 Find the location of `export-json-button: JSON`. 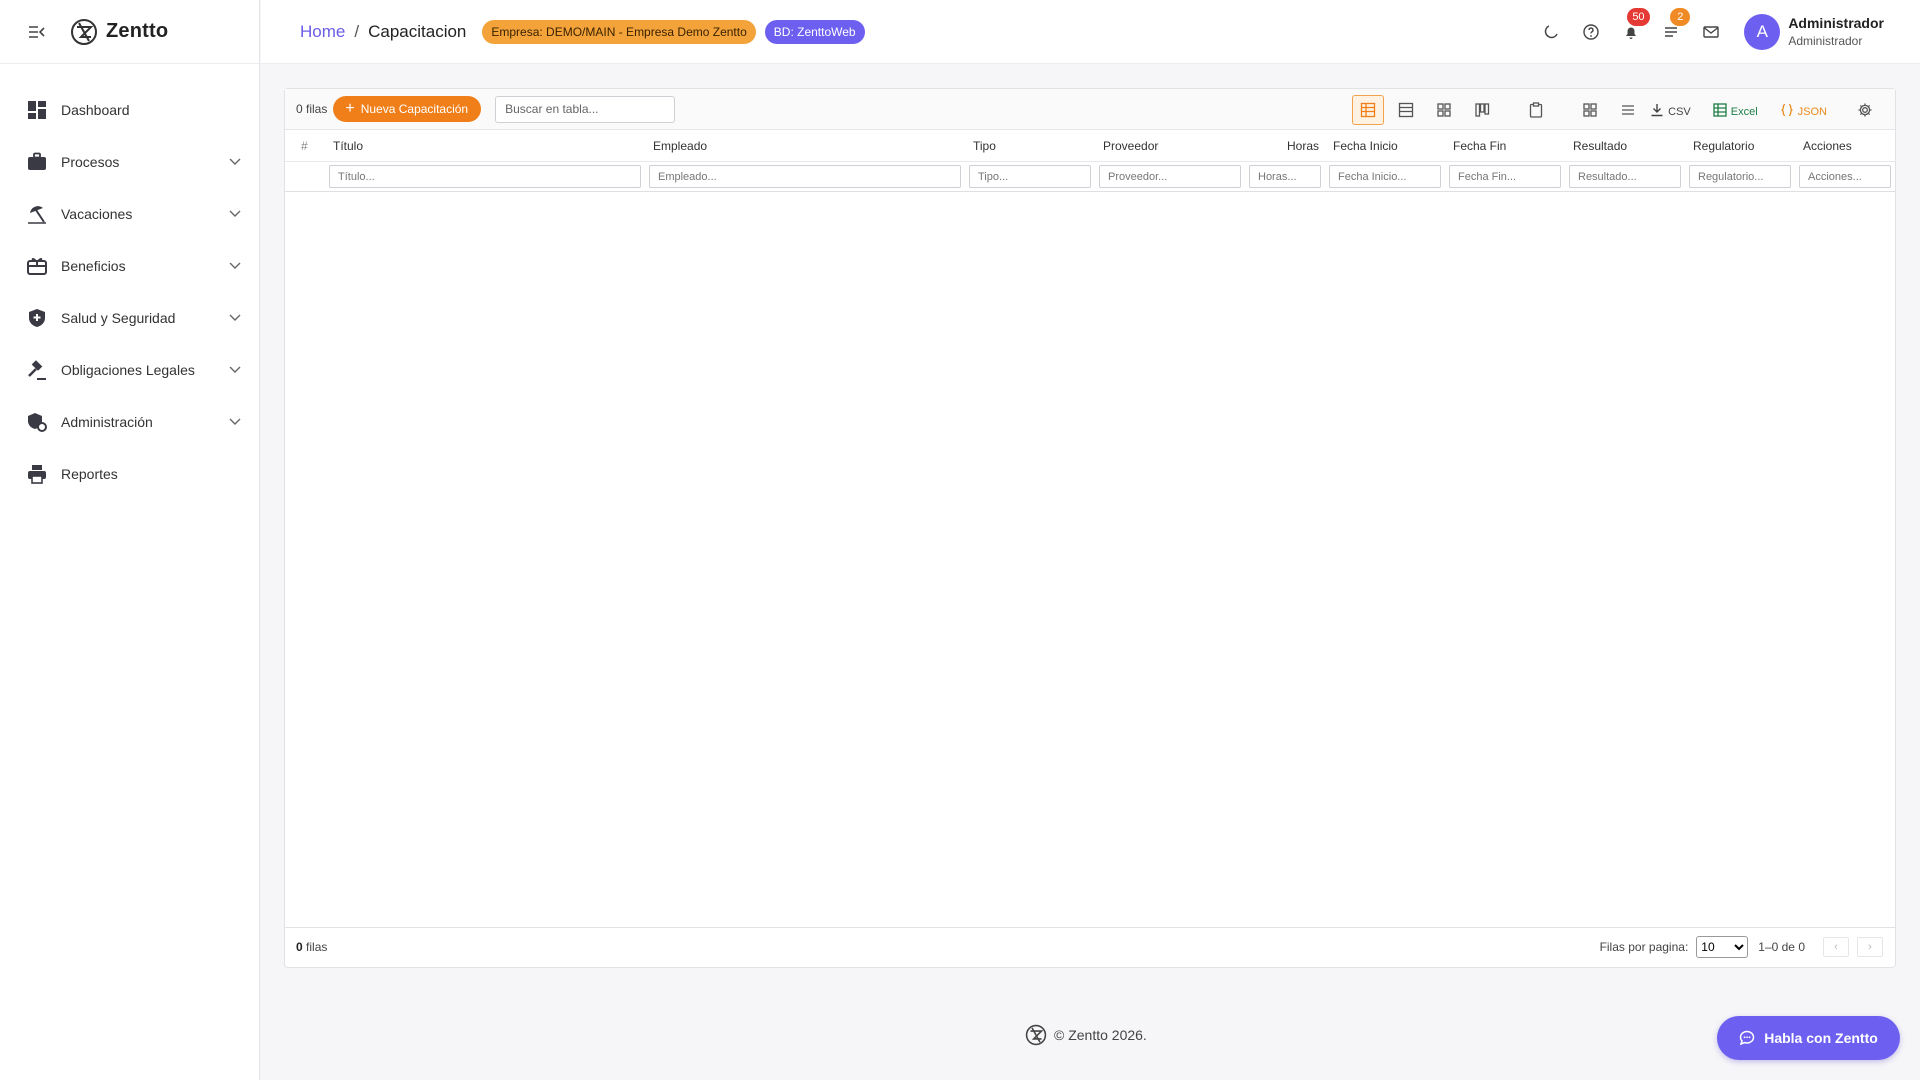

export-json-button: JSON is located at coordinates (1803, 110).